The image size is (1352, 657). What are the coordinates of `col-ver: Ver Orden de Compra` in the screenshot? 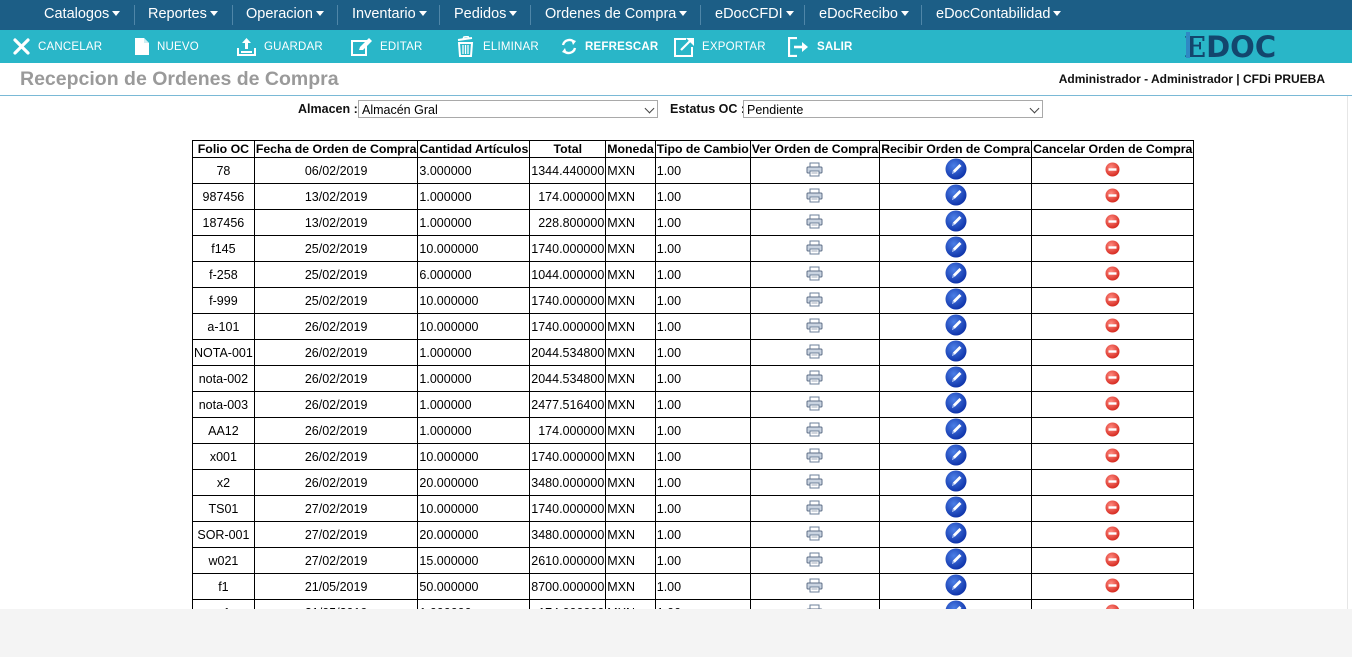 It's located at (815, 149).